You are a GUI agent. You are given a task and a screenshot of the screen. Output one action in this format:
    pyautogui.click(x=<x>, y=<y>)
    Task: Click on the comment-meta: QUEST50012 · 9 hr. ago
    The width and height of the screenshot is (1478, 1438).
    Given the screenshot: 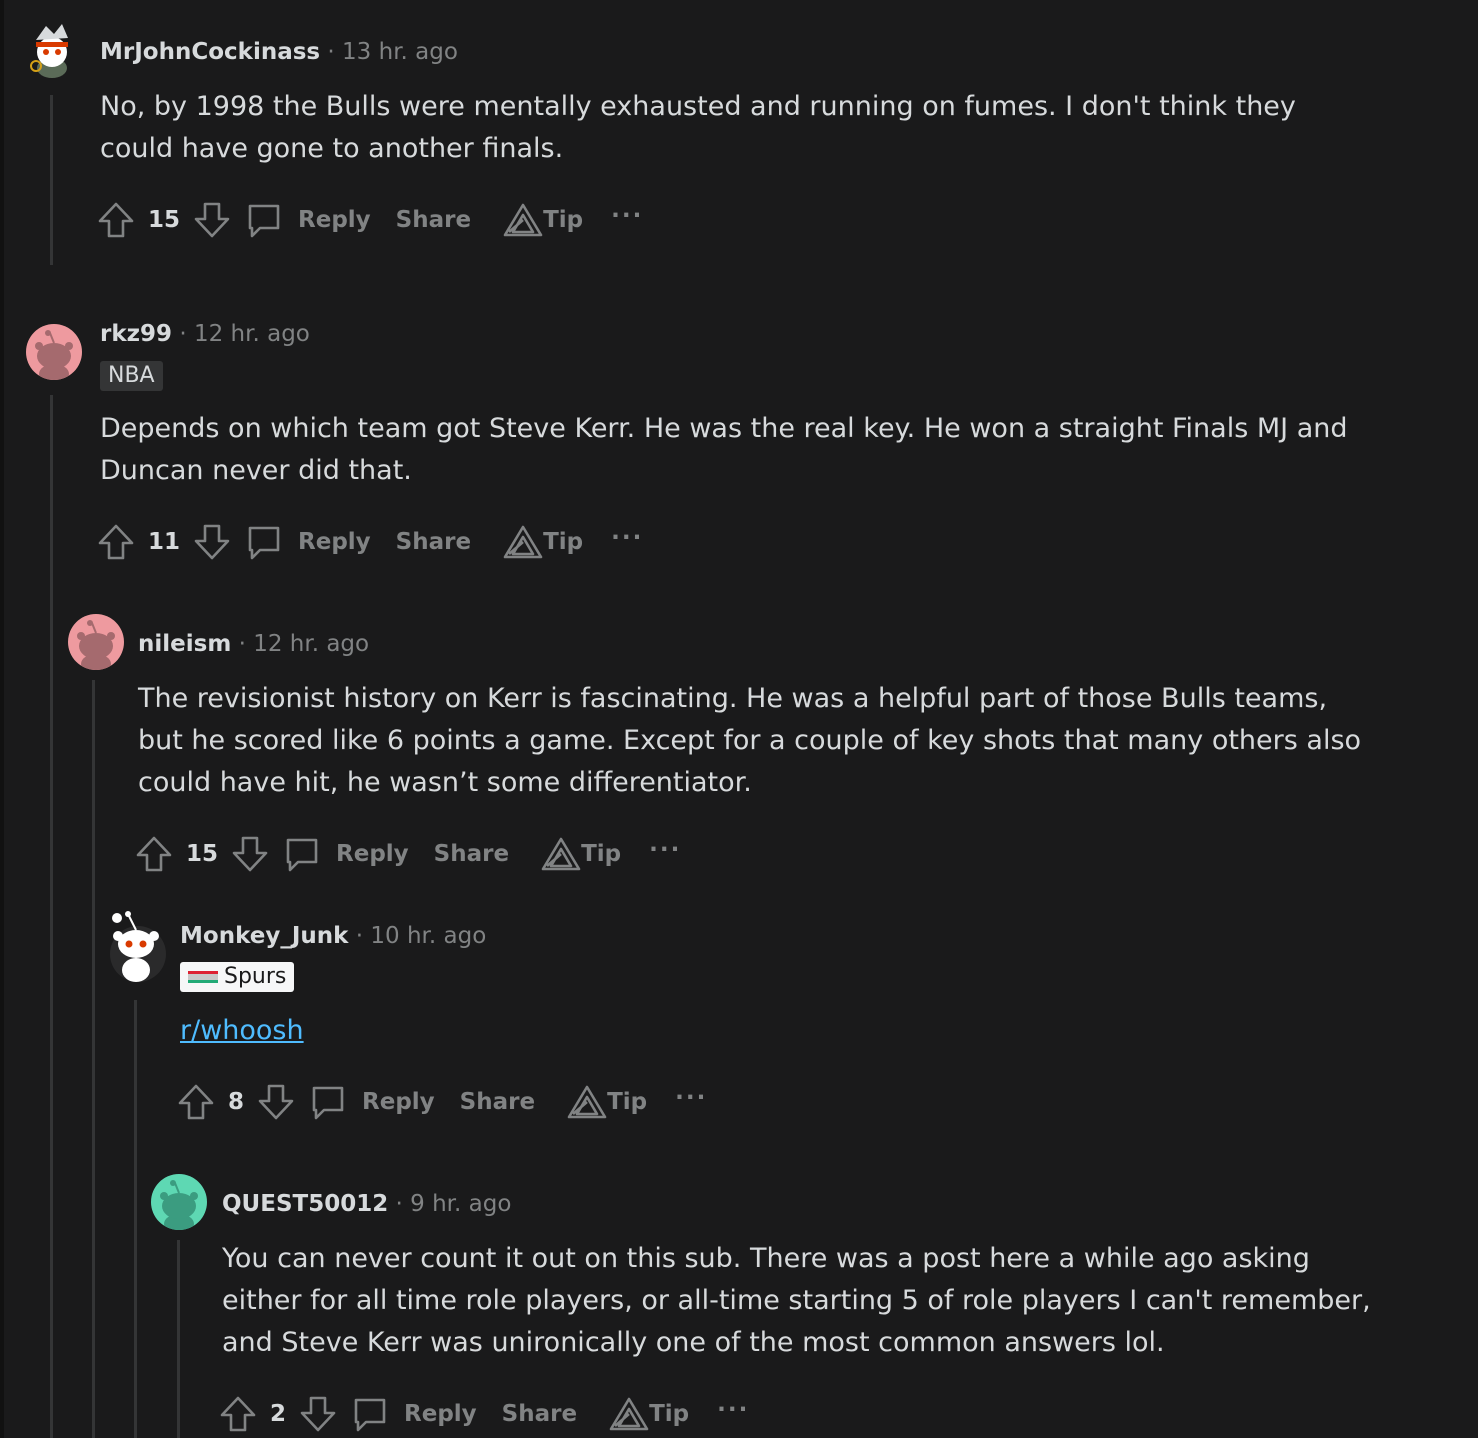 What is the action you would take?
    pyautogui.click(x=366, y=1204)
    